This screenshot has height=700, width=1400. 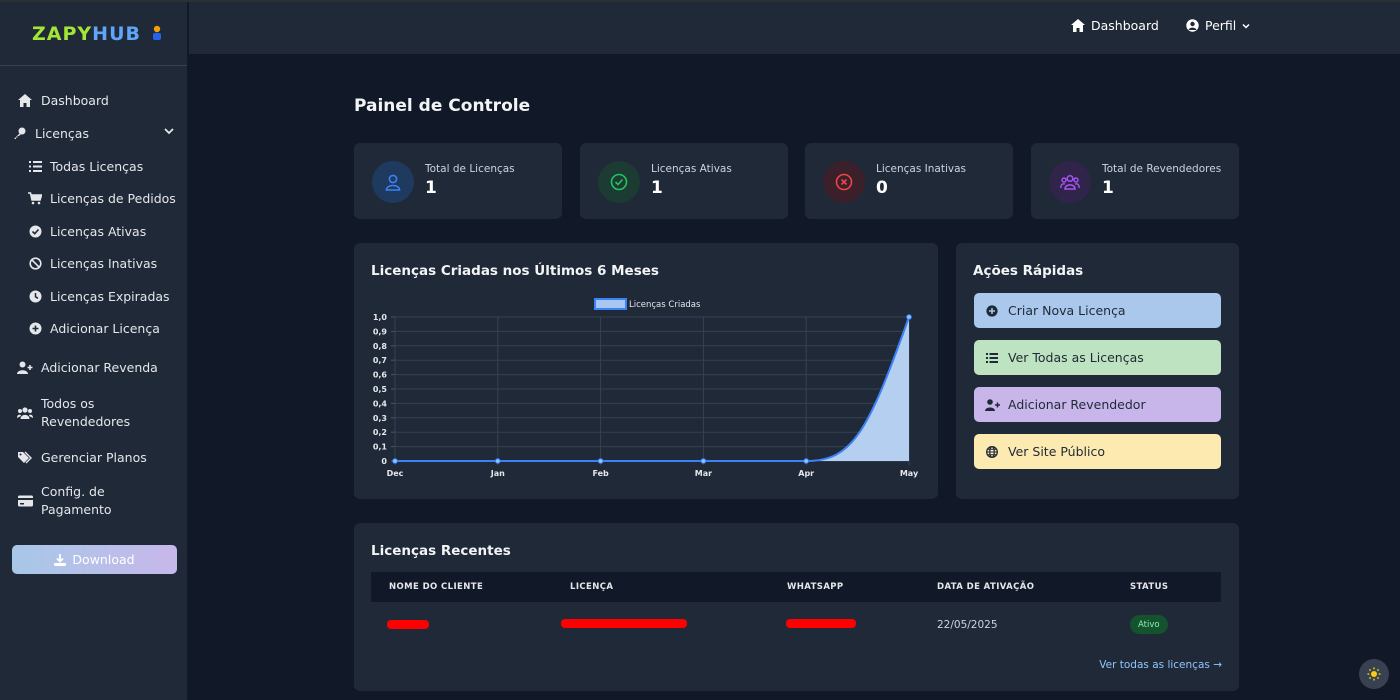 I want to click on sidebar-item-adicionar-licenca: Adicionar Licença, so click(x=93, y=329).